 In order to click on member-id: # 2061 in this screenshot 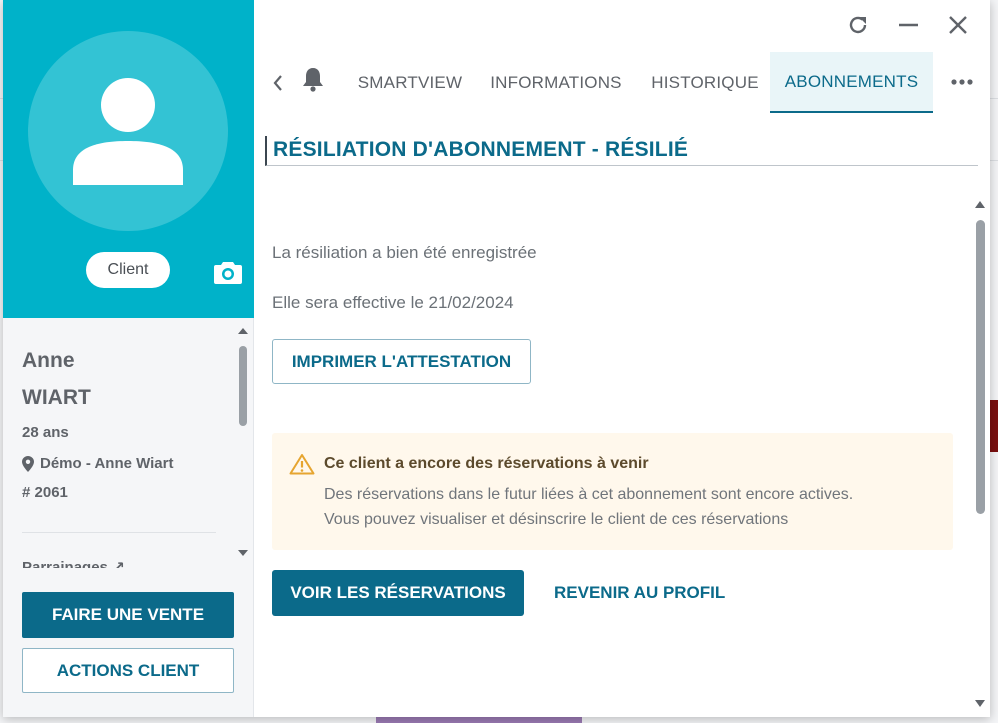, I will do `click(45, 492)`.